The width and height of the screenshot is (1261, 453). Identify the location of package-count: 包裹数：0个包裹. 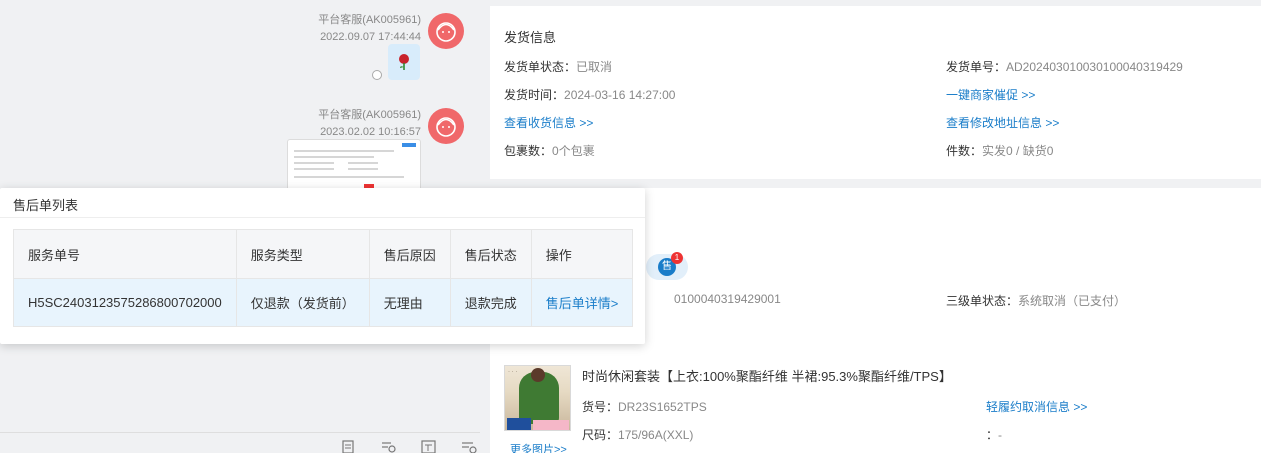
(549, 151).